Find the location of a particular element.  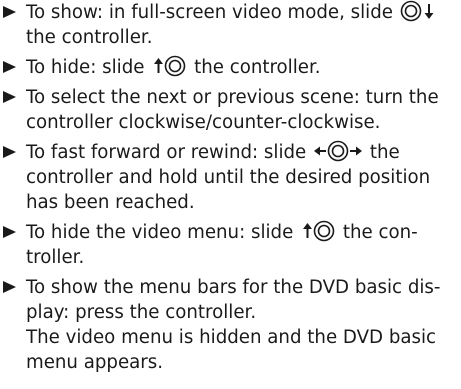

step-line: To hide the video menu: slide the con- is located at coordinates (242, 232).